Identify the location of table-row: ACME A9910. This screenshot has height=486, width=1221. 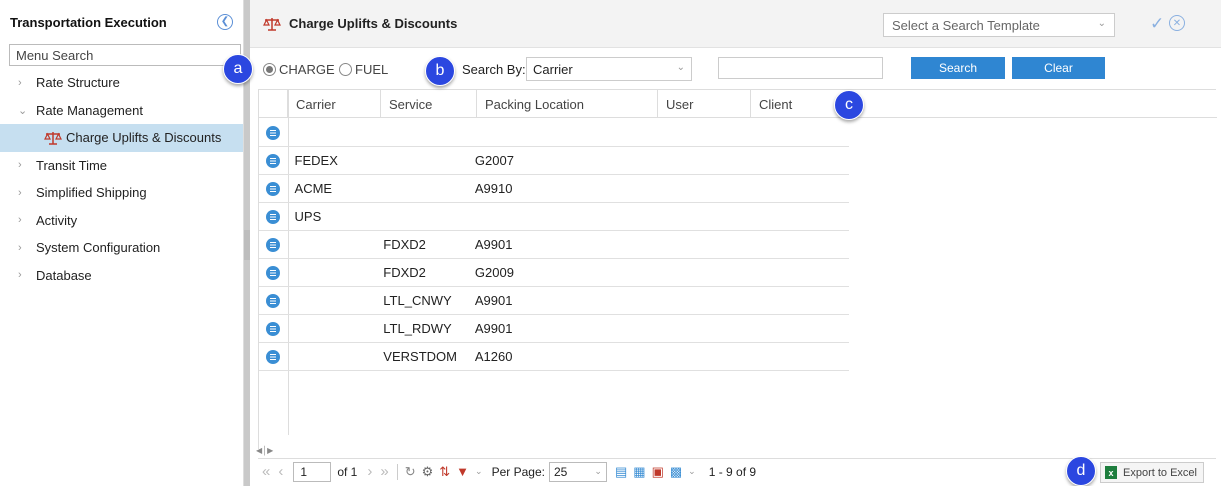
(554, 189).